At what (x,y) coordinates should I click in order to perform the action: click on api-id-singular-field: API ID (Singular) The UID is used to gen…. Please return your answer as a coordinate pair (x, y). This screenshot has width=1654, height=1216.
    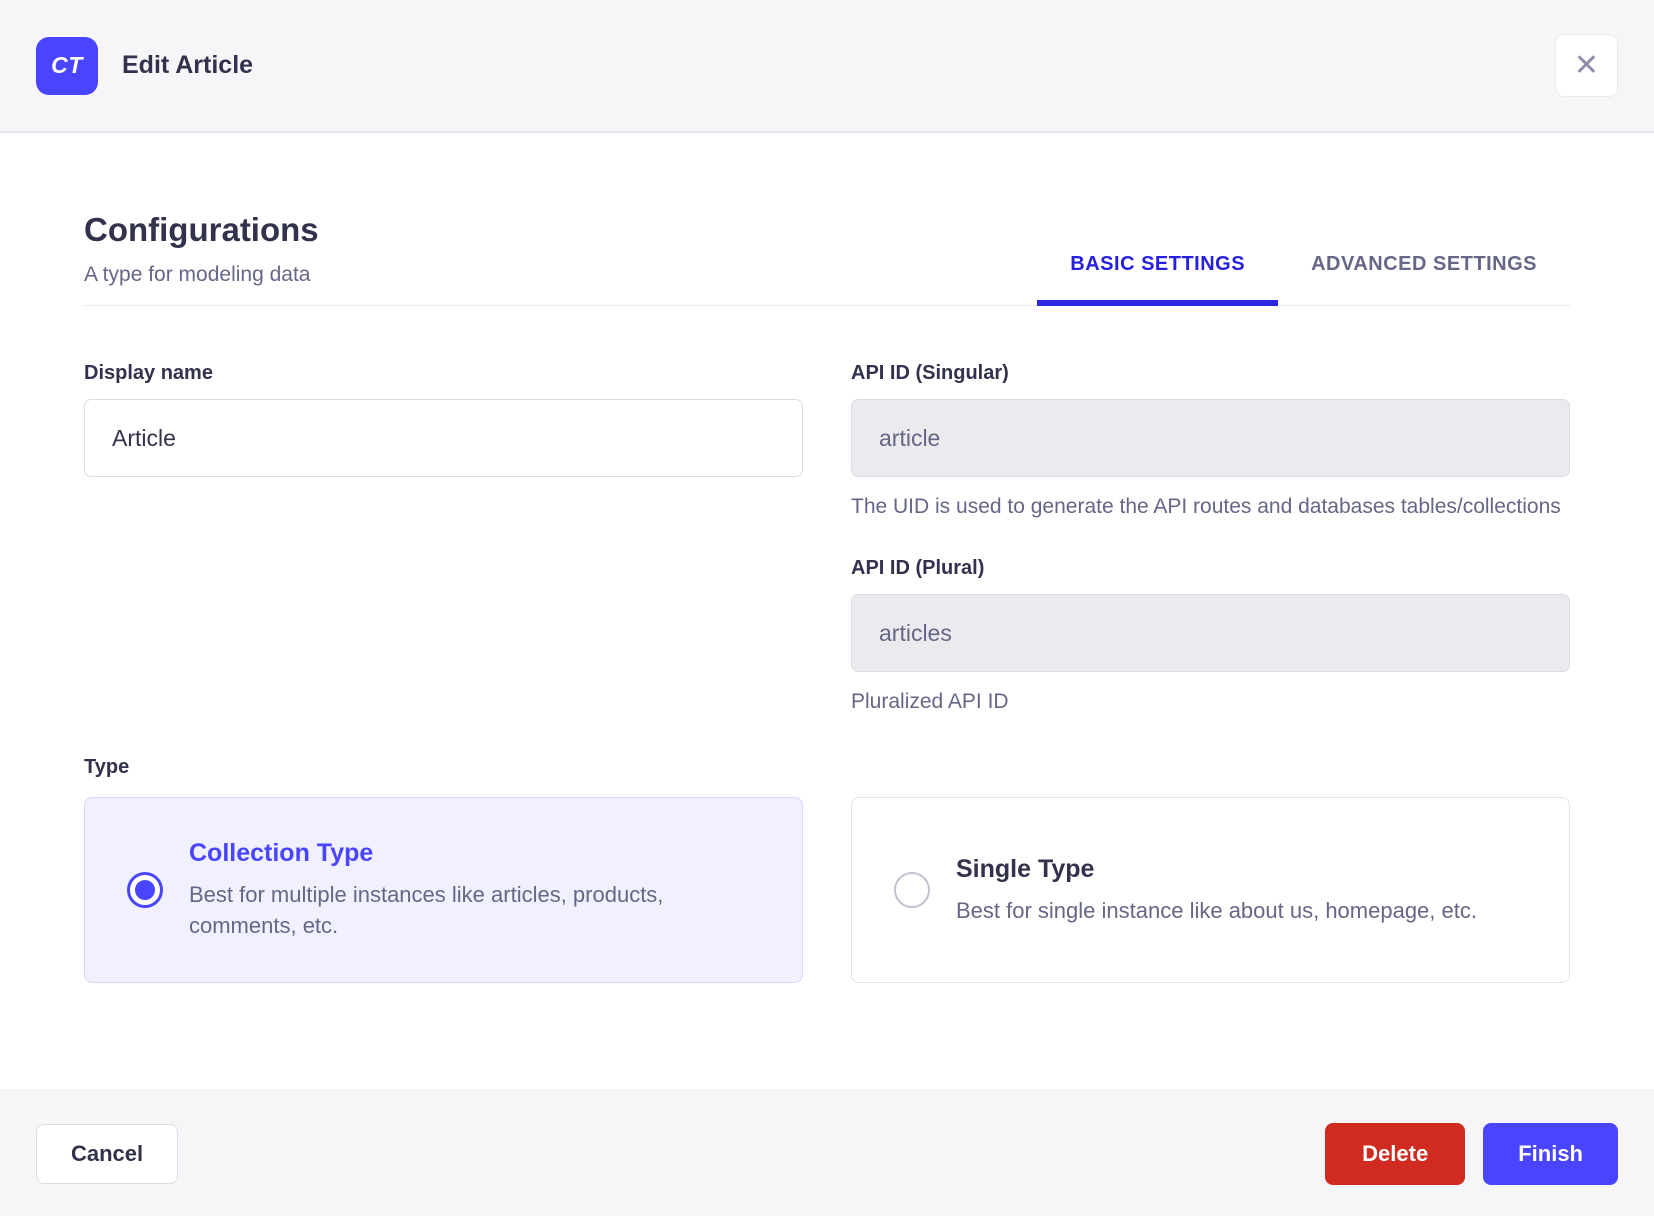
    Looking at the image, I should click on (1210, 442).